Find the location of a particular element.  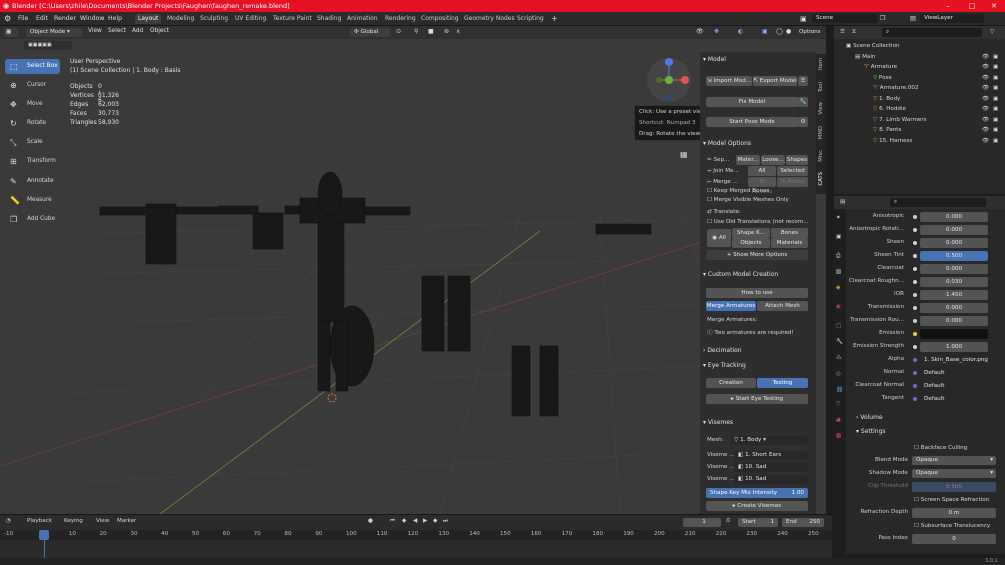

section-model: ▾ Model is located at coordinates (714, 59).